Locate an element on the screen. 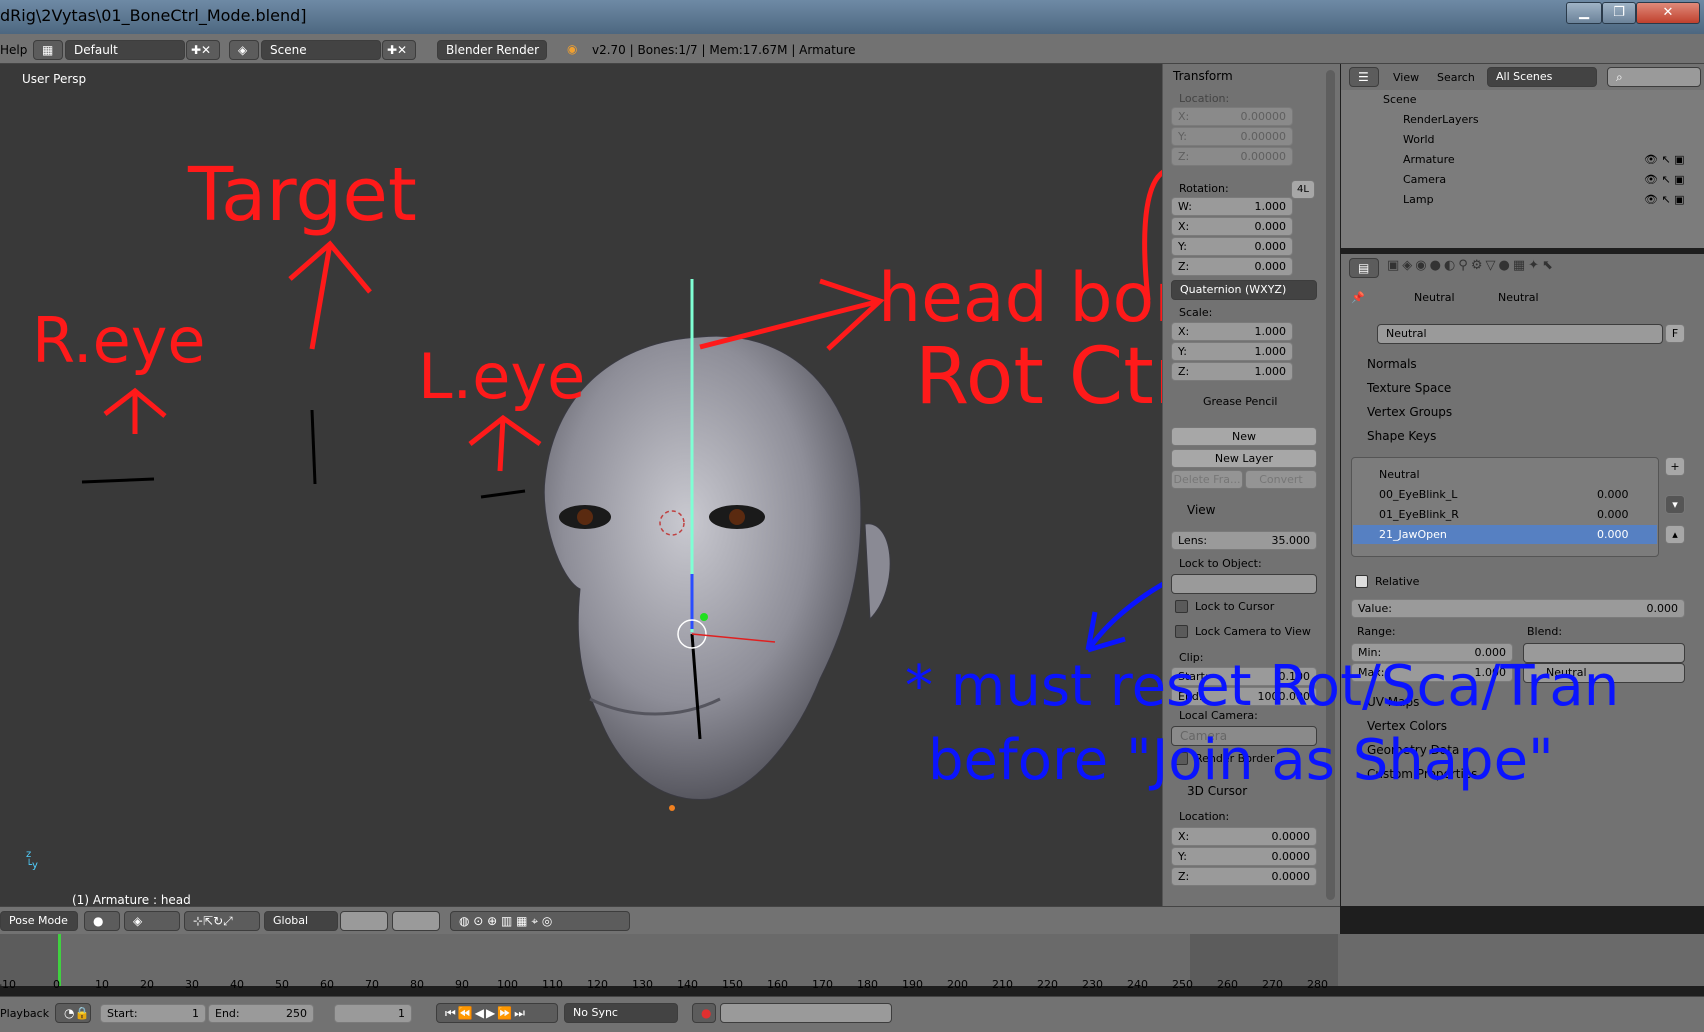  shape-key-jawopen-value: 0.000 is located at coordinates (1613, 534).